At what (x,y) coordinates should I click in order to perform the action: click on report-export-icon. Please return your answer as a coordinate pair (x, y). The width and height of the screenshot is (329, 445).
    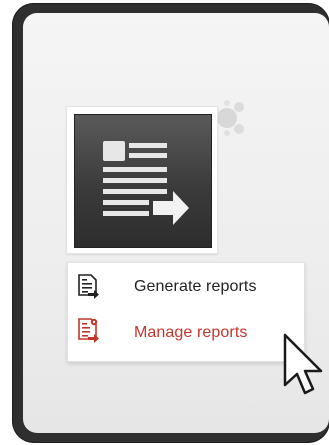
    Looking at the image, I should click on (143, 181).